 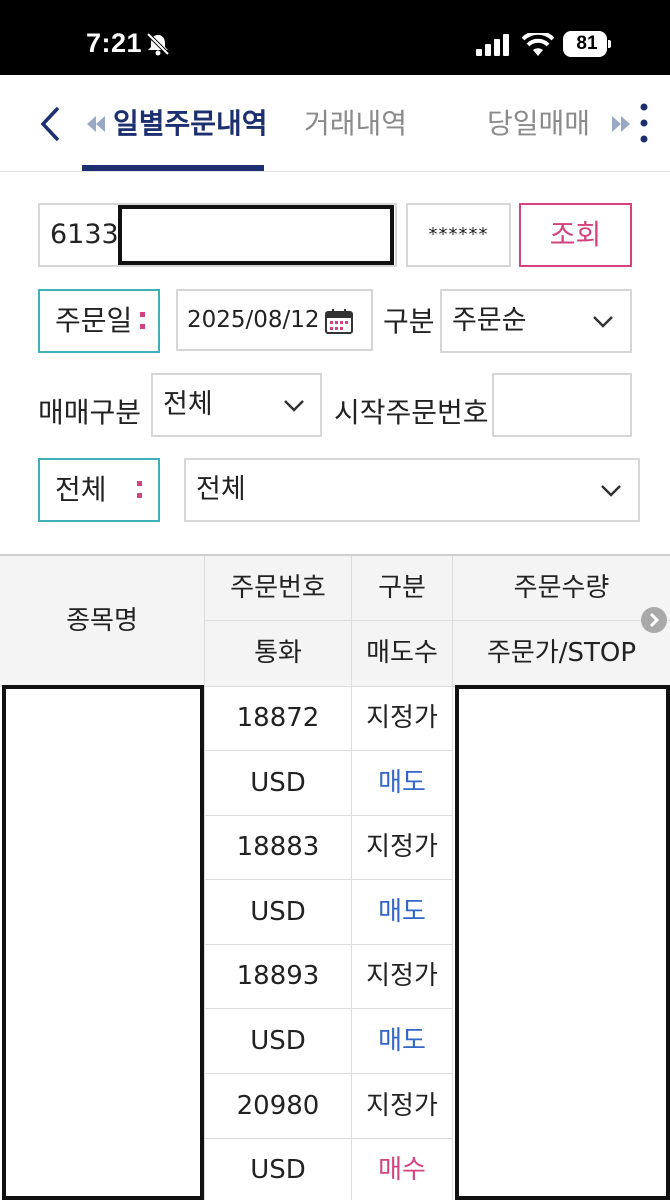 I want to click on trade-type-label: 매매구분, so click(x=90, y=412).